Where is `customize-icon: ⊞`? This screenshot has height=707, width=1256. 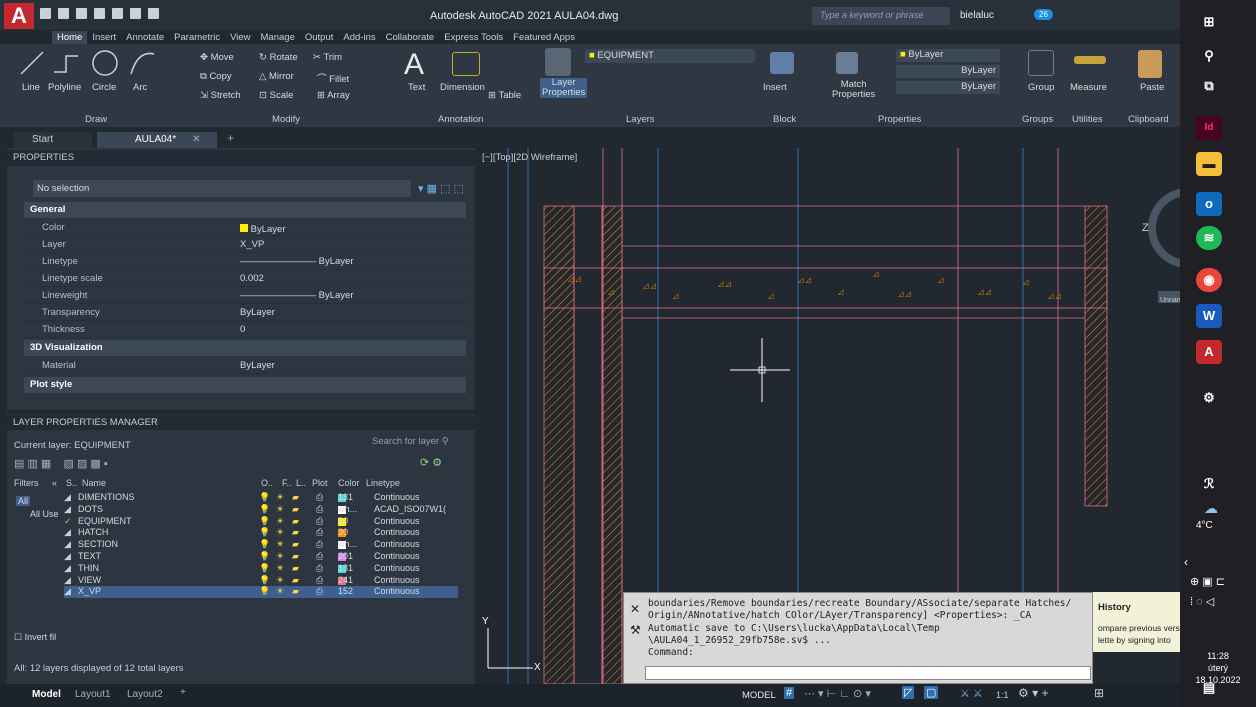 customize-icon: ⊞ is located at coordinates (1099, 693).